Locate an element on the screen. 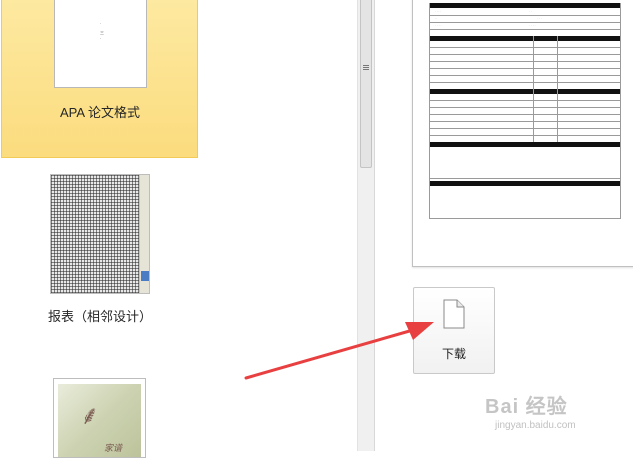 The width and height of the screenshot is (633, 458). template-label-apa: APA 论文格式 is located at coordinates (100, 112).